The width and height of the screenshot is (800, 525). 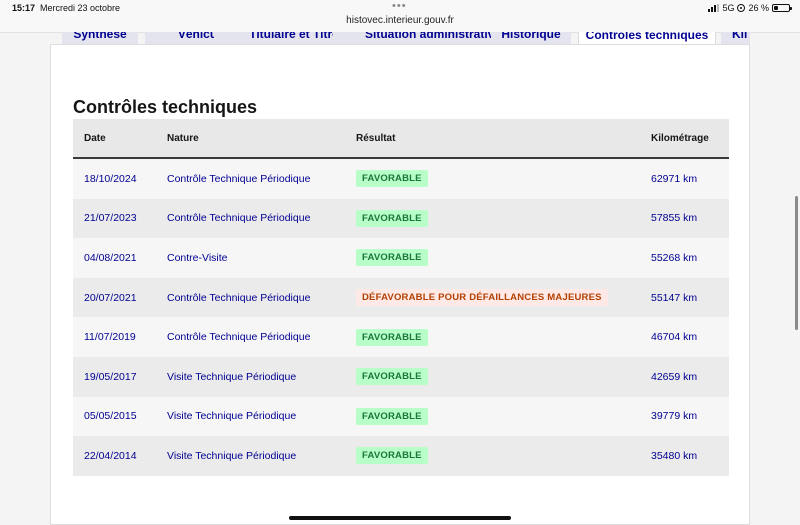 What do you see at coordinates (482, 298) in the screenshot?
I see `result-badge-defavorable: DÉFAVORABLE POUR DÉFAILLANCES MAJEURES` at bounding box center [482, 298].